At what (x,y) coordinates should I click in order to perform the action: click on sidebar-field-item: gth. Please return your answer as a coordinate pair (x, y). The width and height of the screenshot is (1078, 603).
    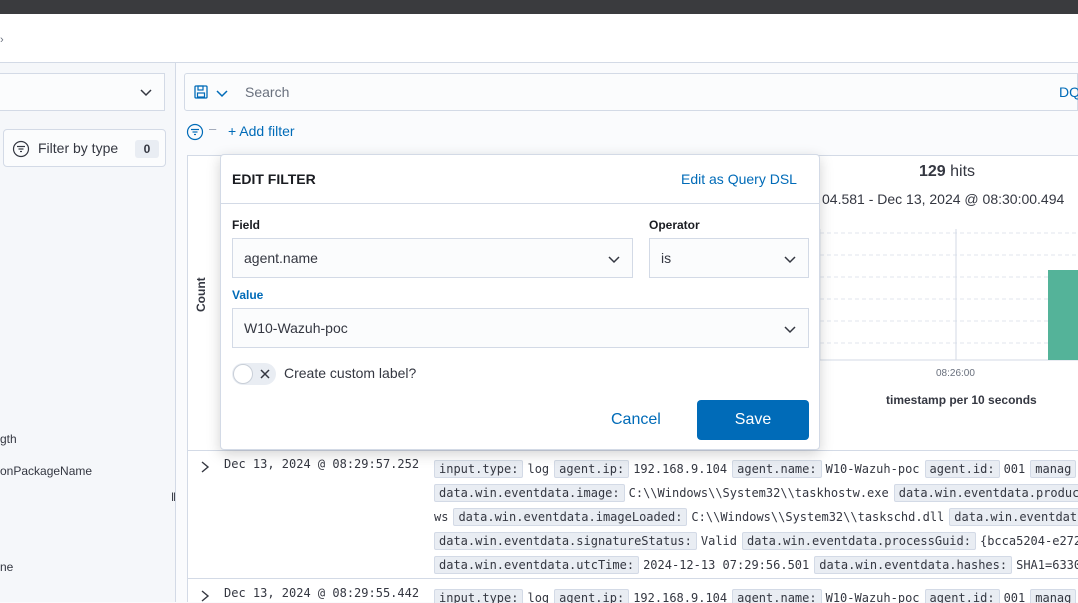
    Looking at the image, I should click on (8, 439).